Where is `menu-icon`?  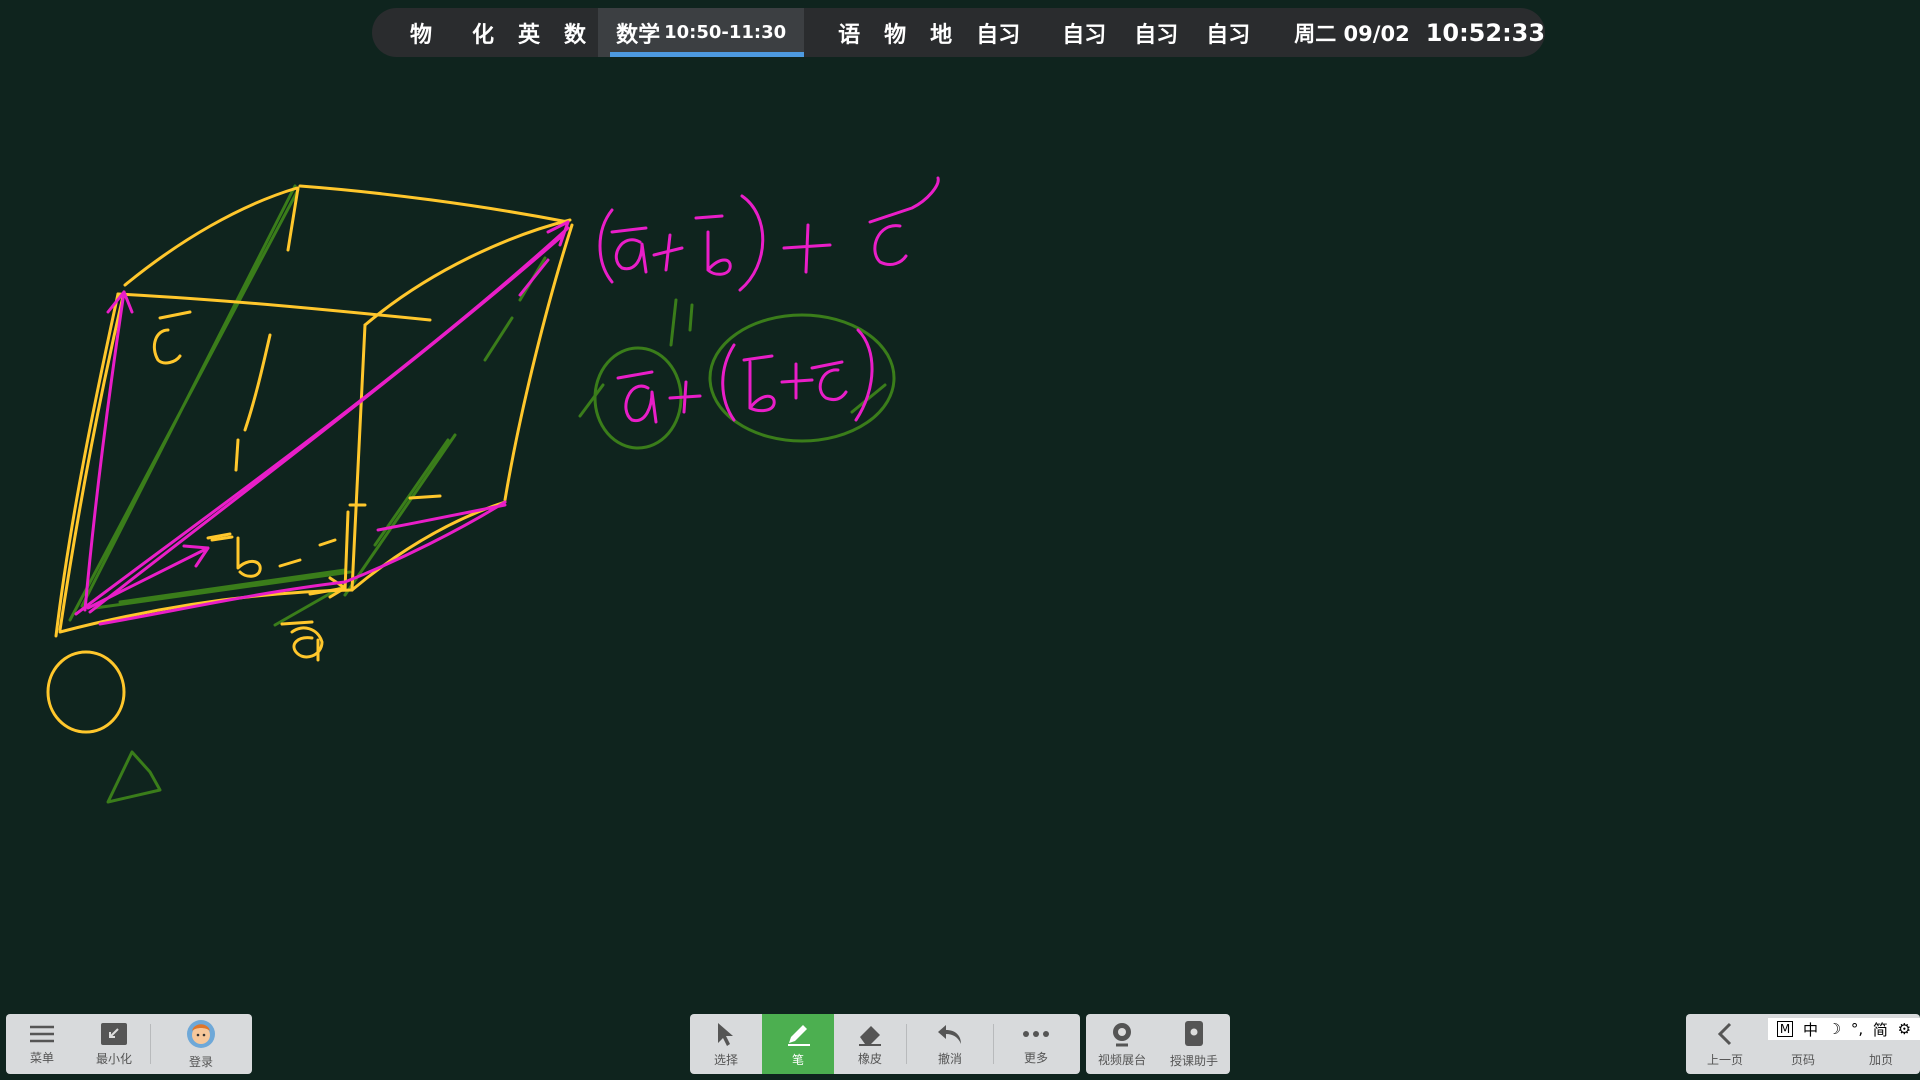 menu-icon is located at coordinates (42, 1033).